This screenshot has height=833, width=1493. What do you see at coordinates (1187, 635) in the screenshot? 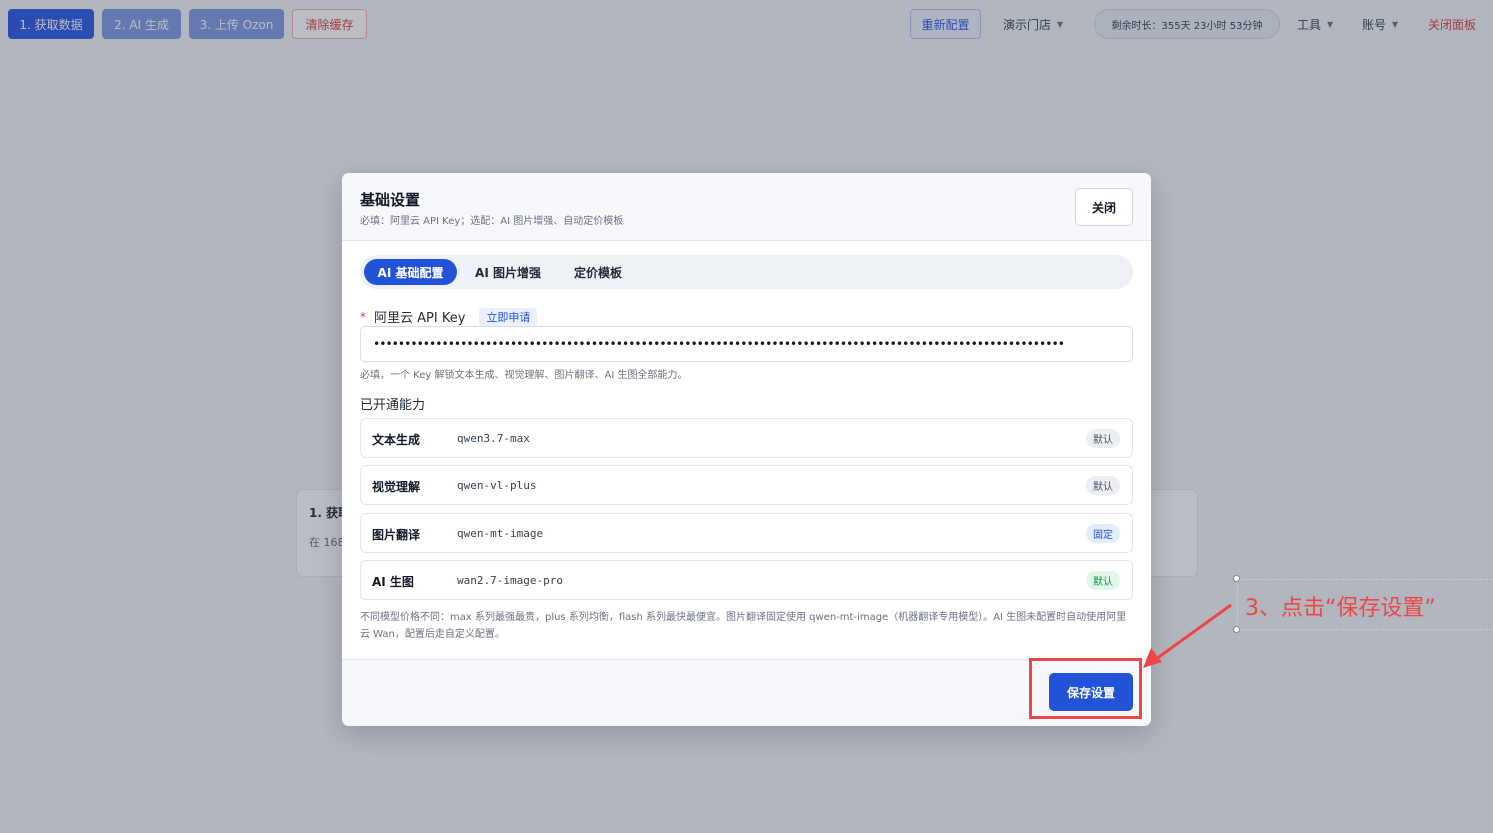
I see `arrow-icon` at bounding box center [1187, 635].